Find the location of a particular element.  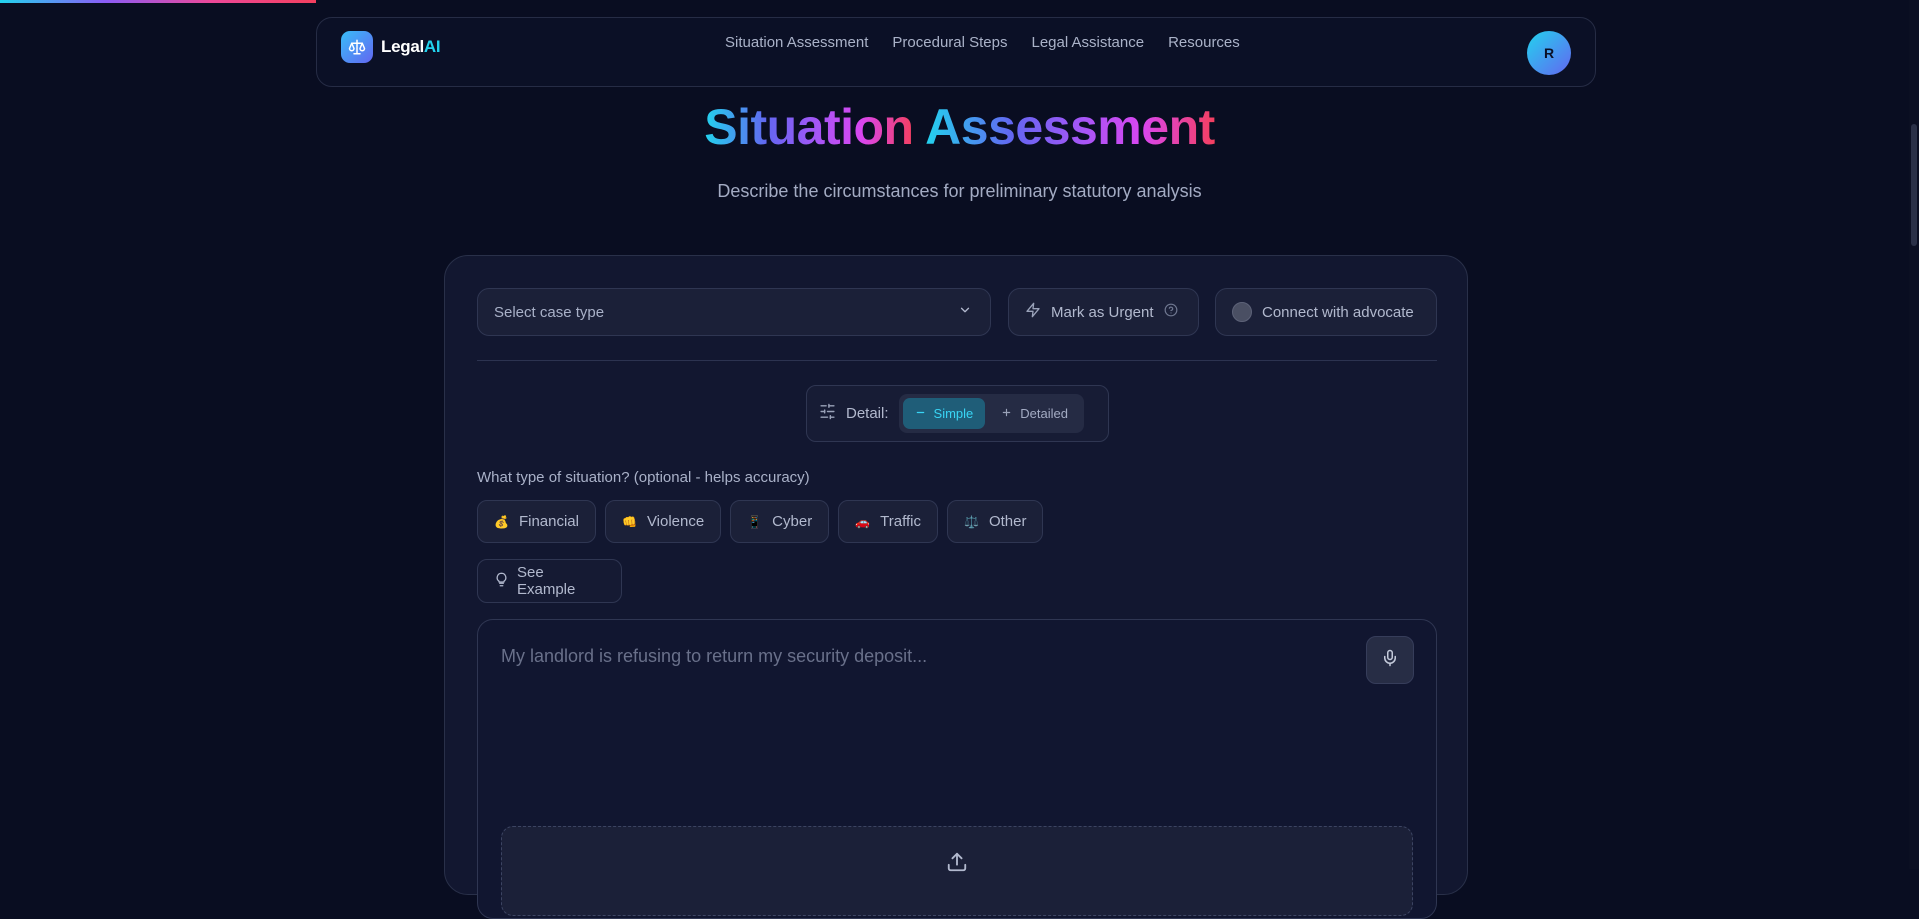

situation-type-financial: 💰 Financial is located at coordinates (536, 521).